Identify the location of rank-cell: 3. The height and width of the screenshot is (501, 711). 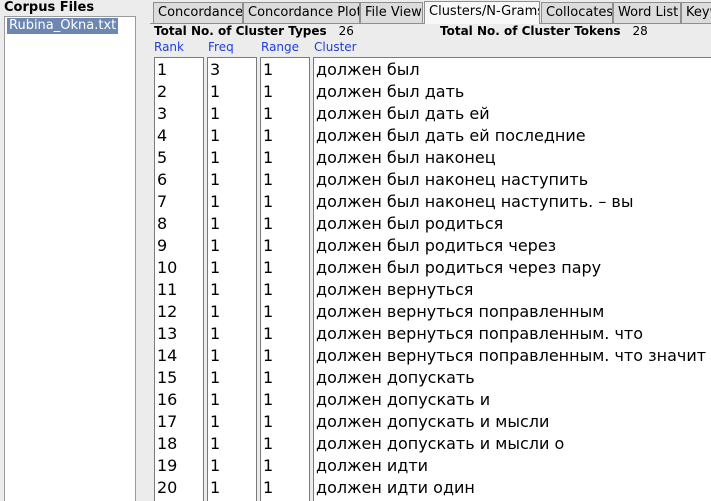
(162, 113).